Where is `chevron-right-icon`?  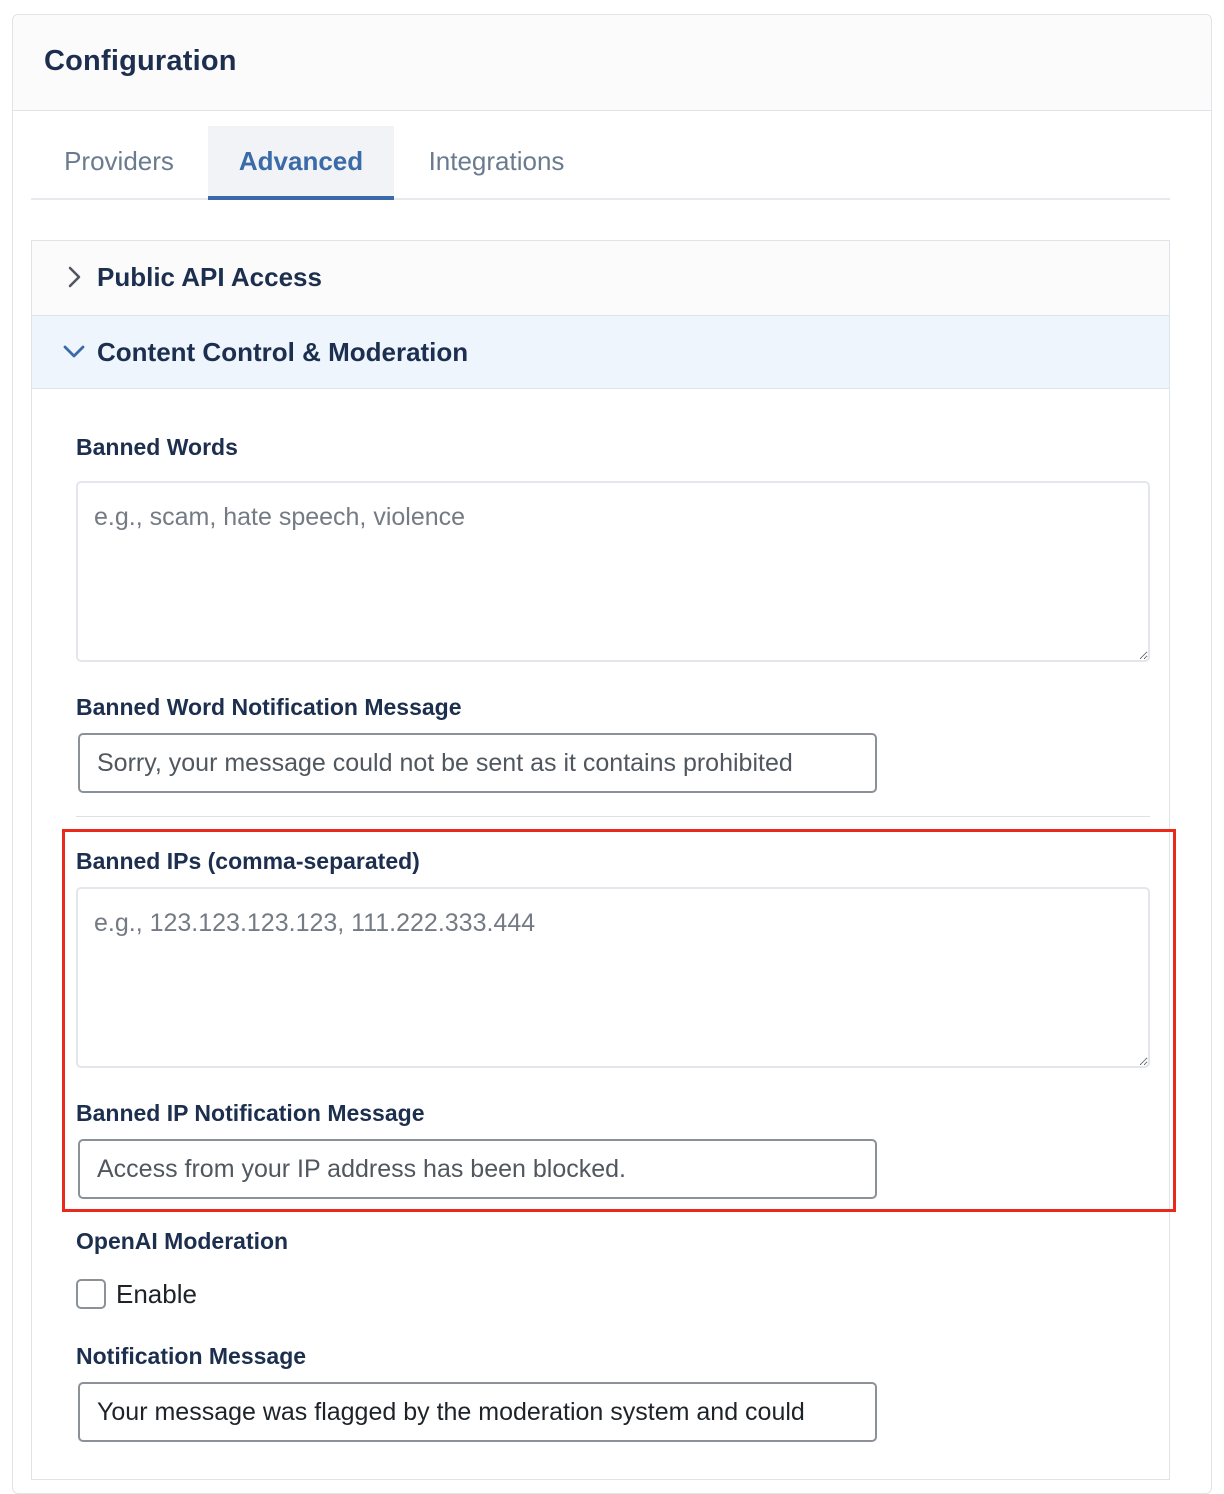 chevron-right-icon is located at coordinates (74, 277).